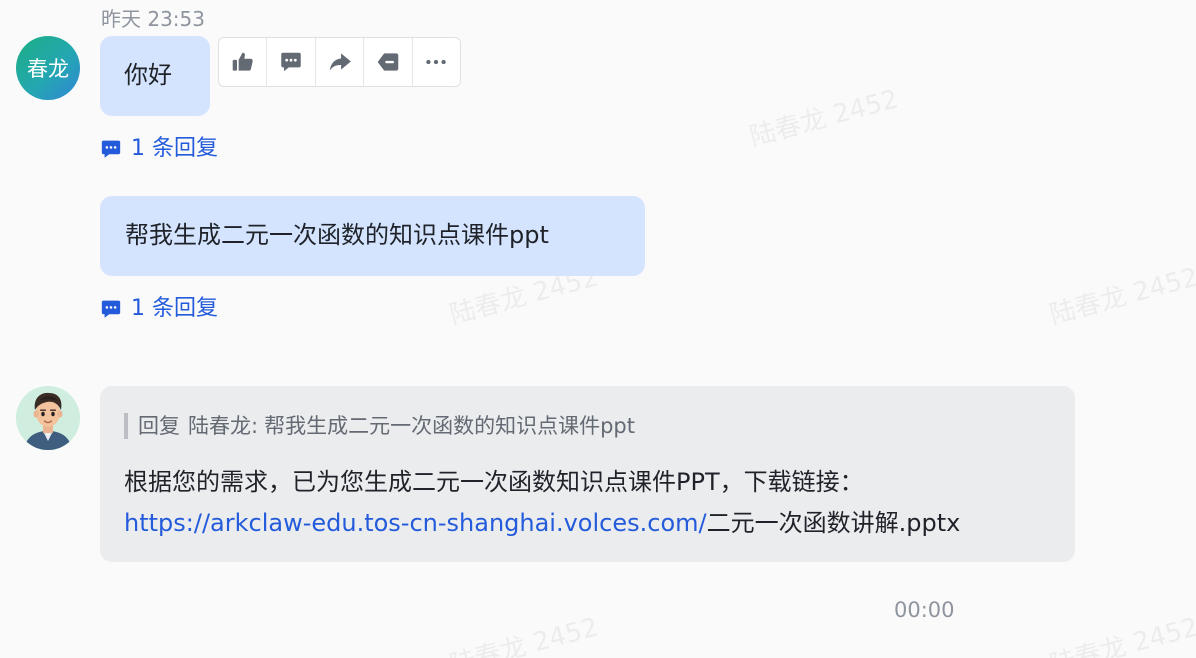 This screenshot has height=658, width=1196. I want to click on message-timestamp: 昨天 23:53, so click(153, 19).